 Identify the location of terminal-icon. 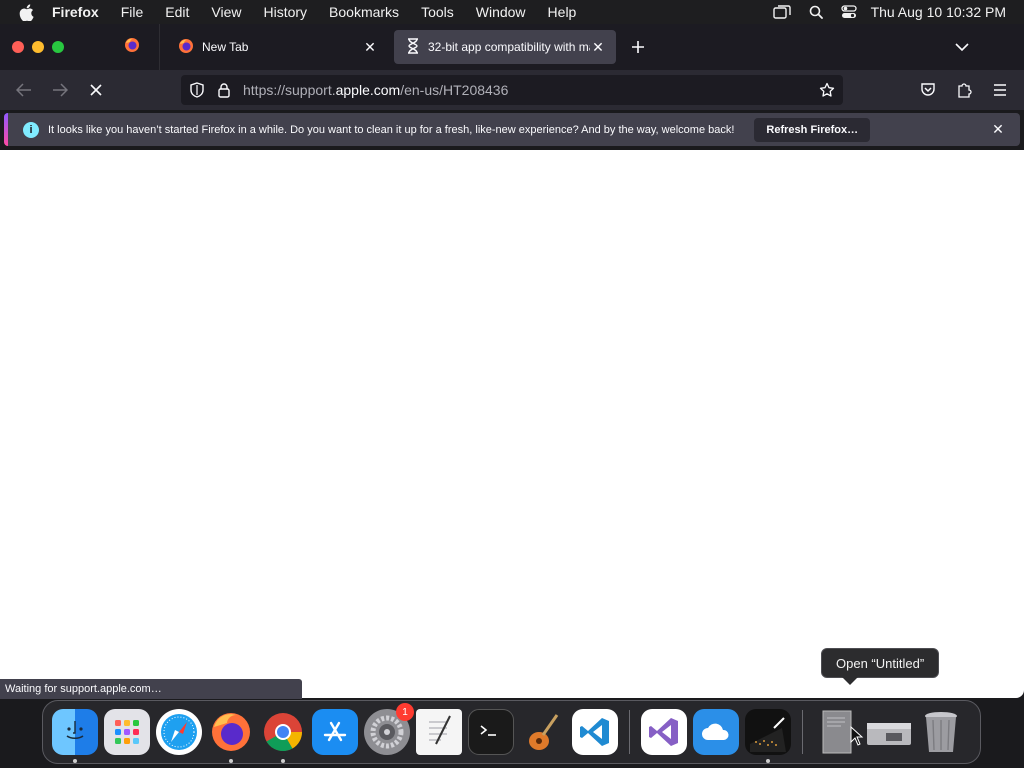
(491, 732).